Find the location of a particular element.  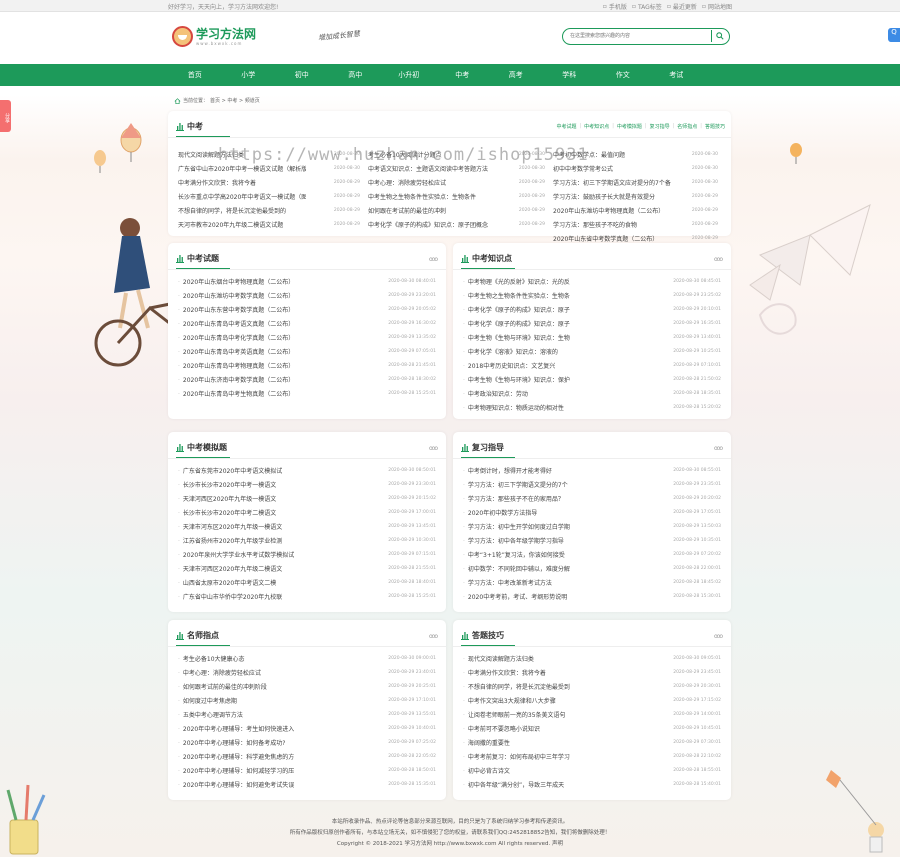

nav-item: 小学 is located at coordinates (249, 75).